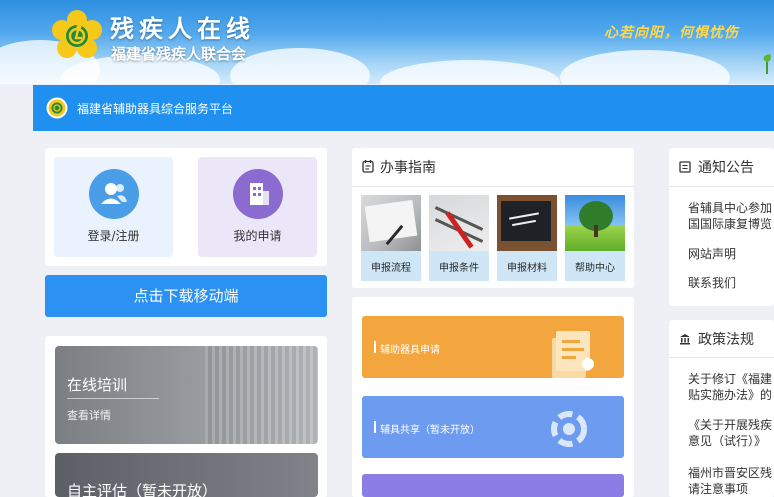 Image resolution: width=774 pixels, height=497 pixels. I want to click on books-texture, so click(261, 395).